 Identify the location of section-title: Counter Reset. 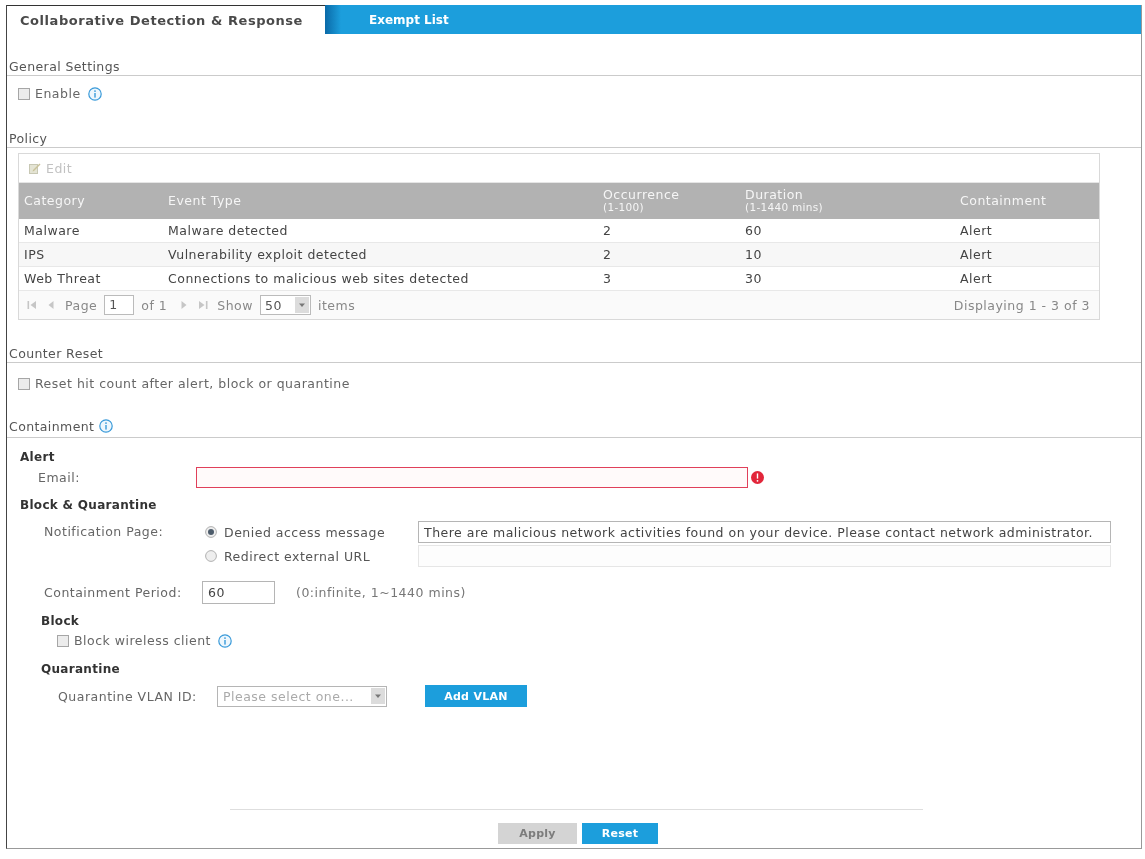
(56, 354).